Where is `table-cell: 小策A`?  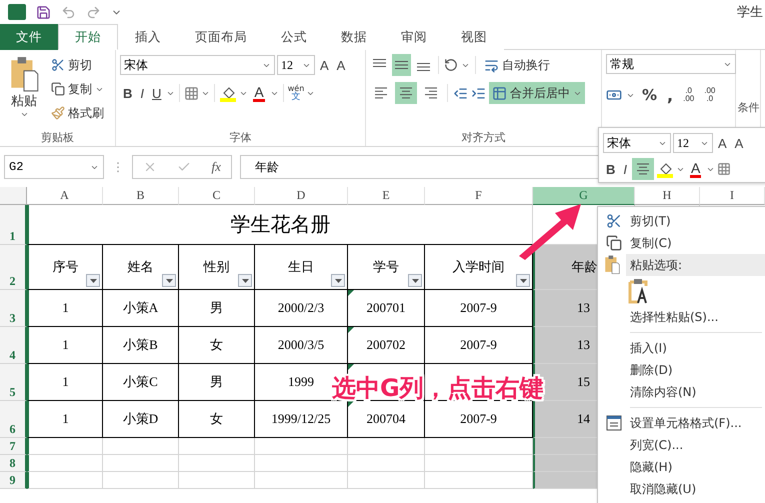
table-cell: 小策A is located at coordinates (141, 308).